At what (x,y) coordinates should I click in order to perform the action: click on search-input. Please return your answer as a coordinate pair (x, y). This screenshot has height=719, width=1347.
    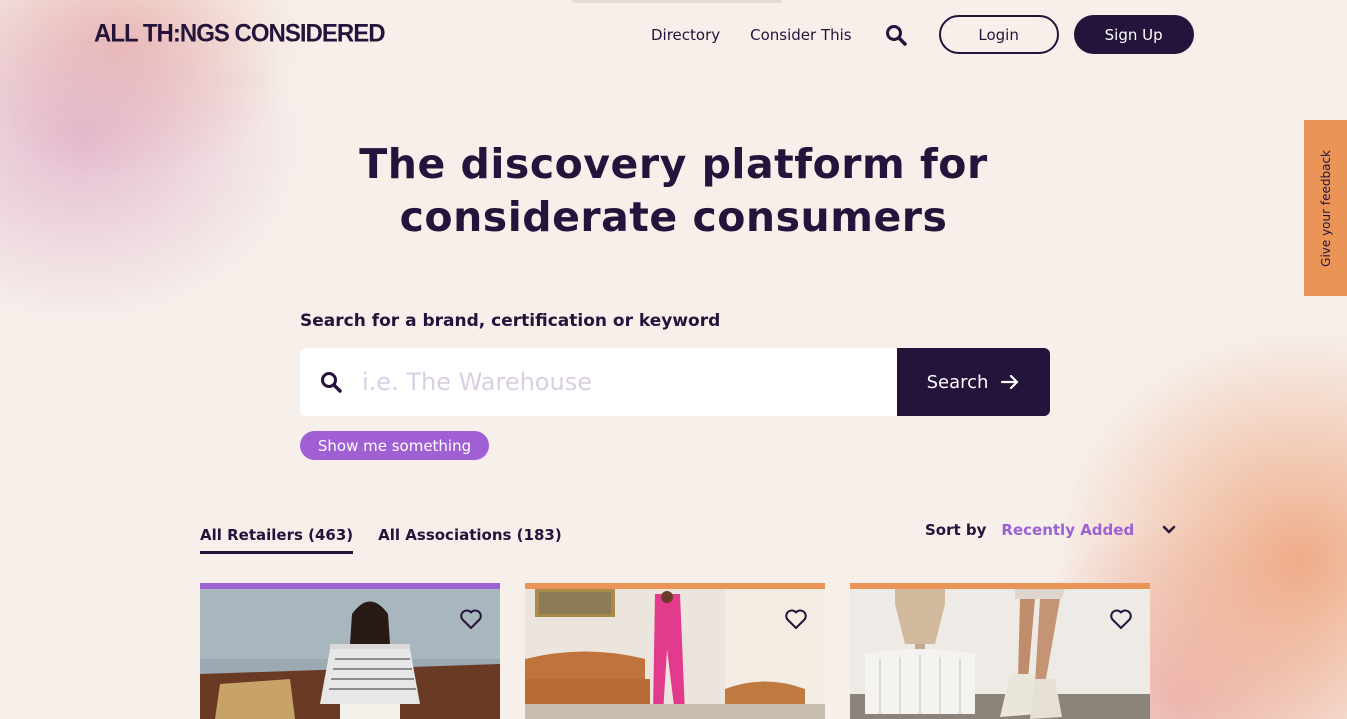
    Looking at the image, I should click on (612, 382).